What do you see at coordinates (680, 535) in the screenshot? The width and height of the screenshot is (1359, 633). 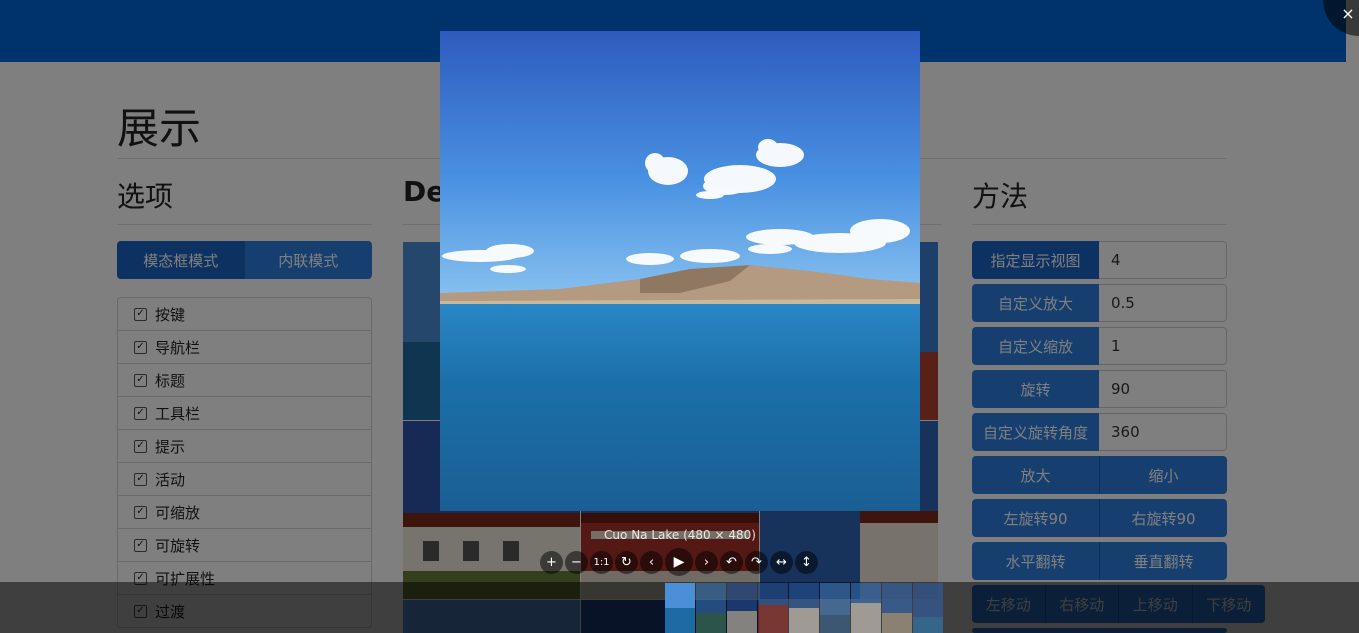 I see `viewer-title: Cuo Na Lake (480 × 480)` at bounding box center [680, 535].